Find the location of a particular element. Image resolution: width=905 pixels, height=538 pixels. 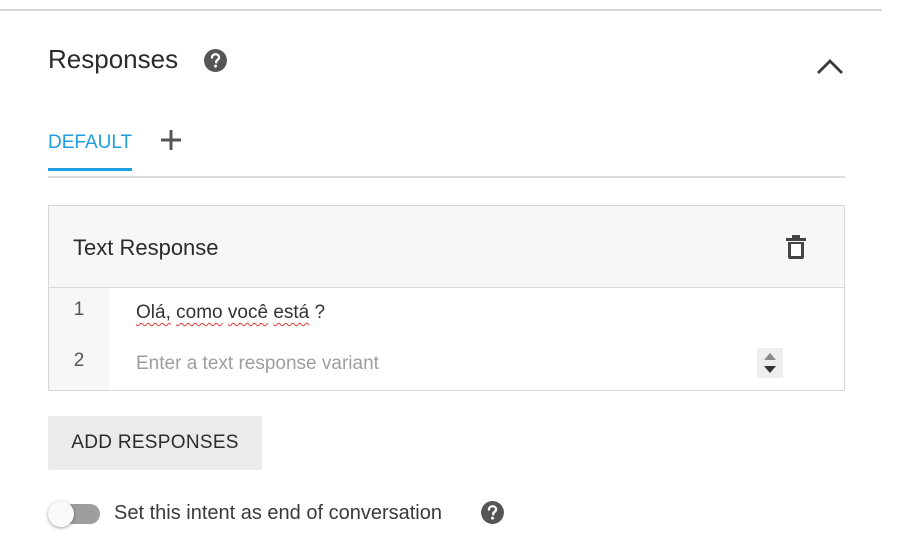

response-input-2: Enter a text response variant is located at coordinates (257, 364).